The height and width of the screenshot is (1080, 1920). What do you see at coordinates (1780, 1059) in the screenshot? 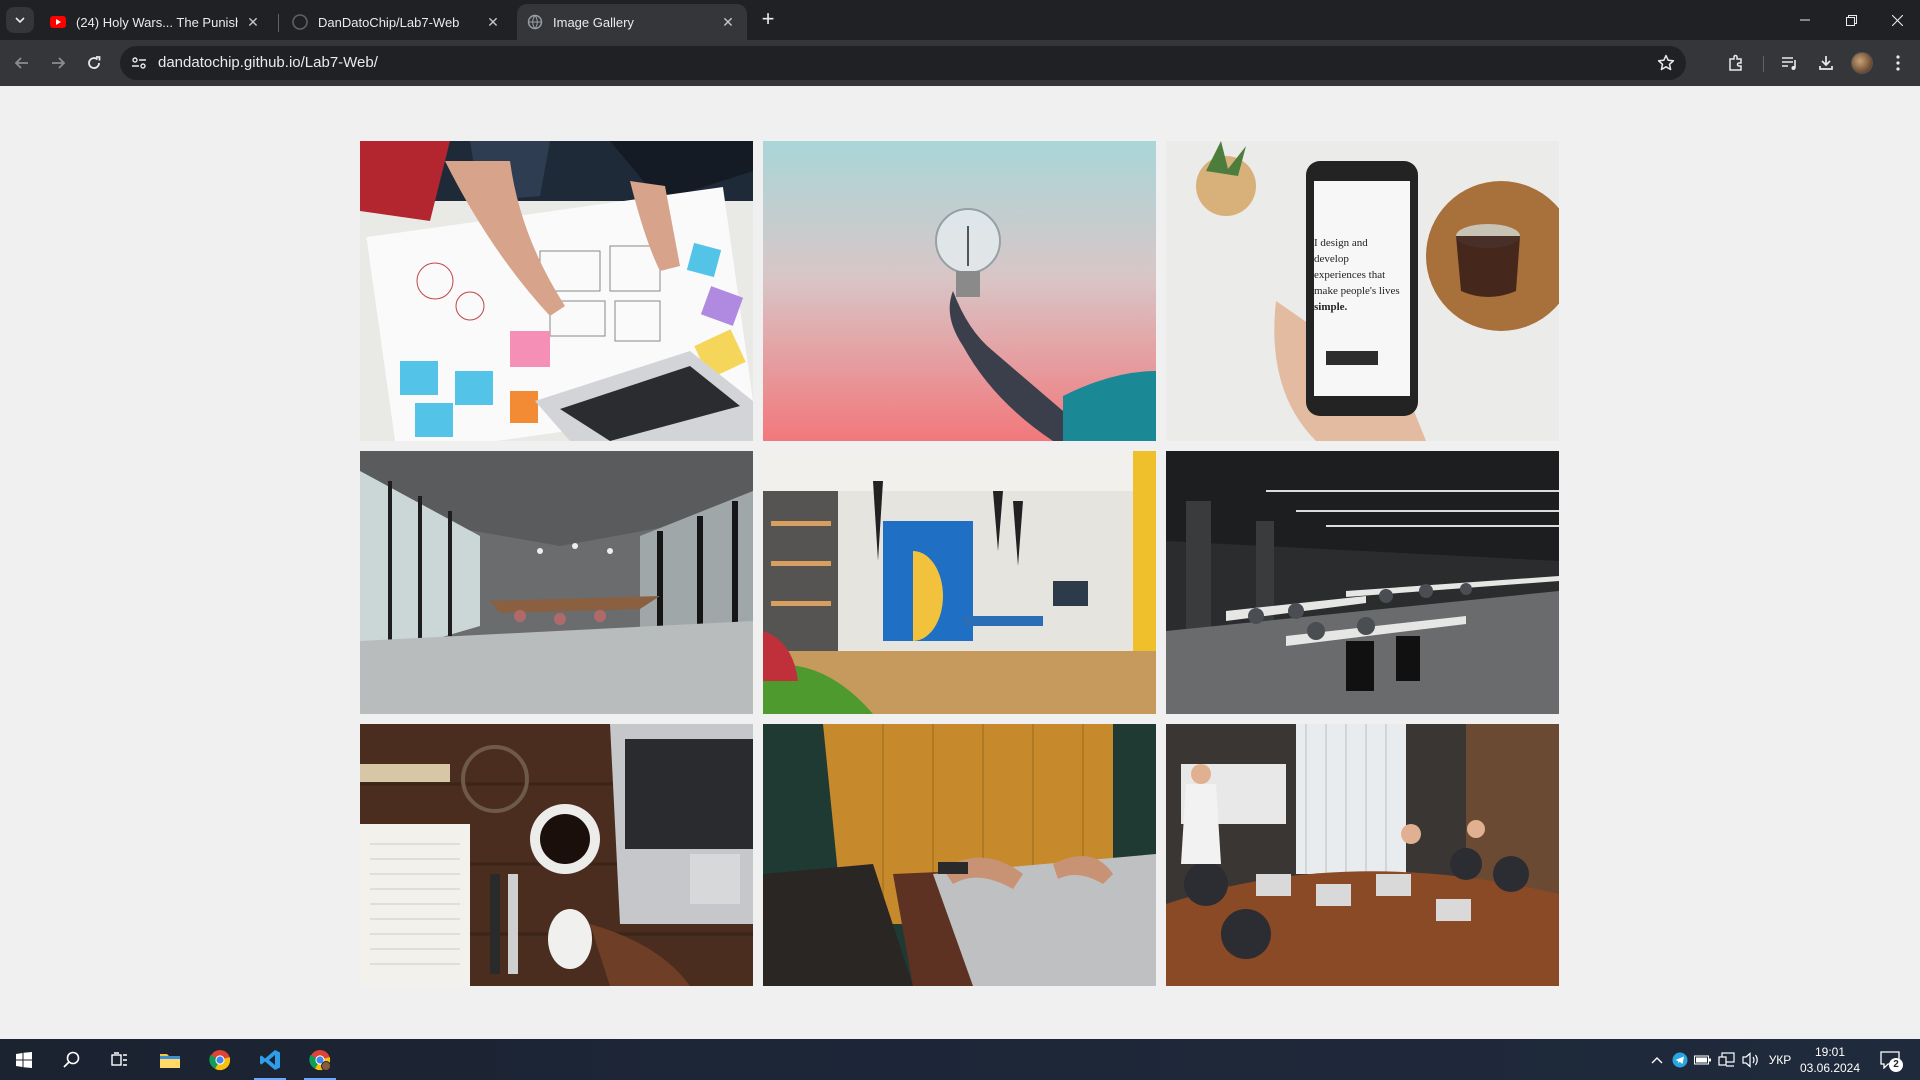
I see `input-language: УКР` at bounding box center [1780, 1059].